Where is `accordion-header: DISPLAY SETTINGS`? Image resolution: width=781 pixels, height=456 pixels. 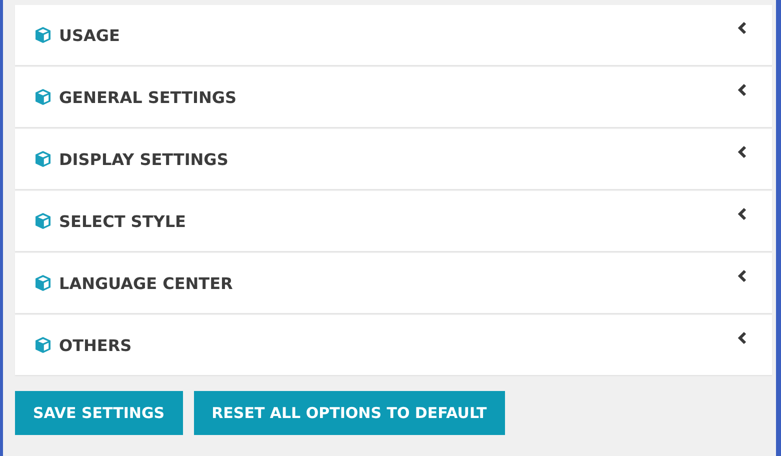
accordion-header: DISPLAY SETTINGS is located at coordinates (393, 159).